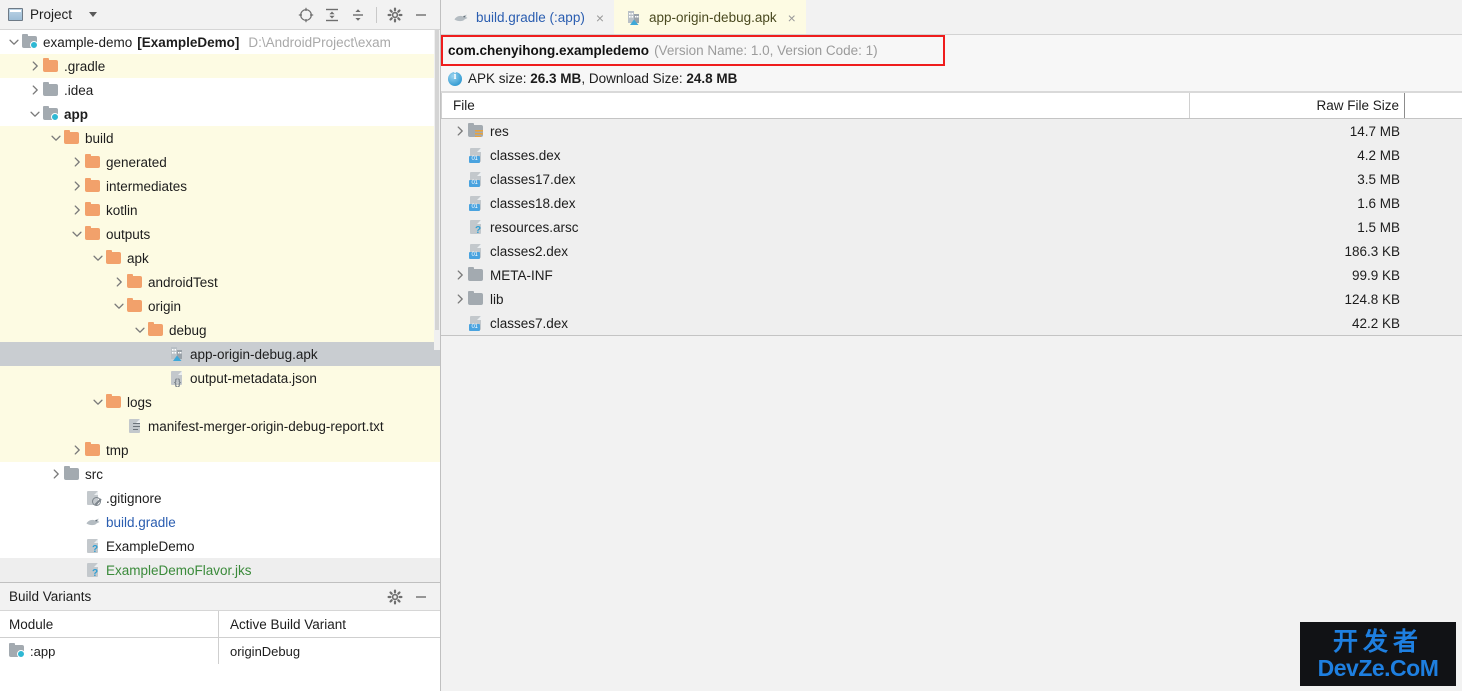  What do you see at coordinates (815, 251) in the screenshot?
I see `apk-entry-name-cell: 01 classes2.dex` at bounding box center [815, 251].